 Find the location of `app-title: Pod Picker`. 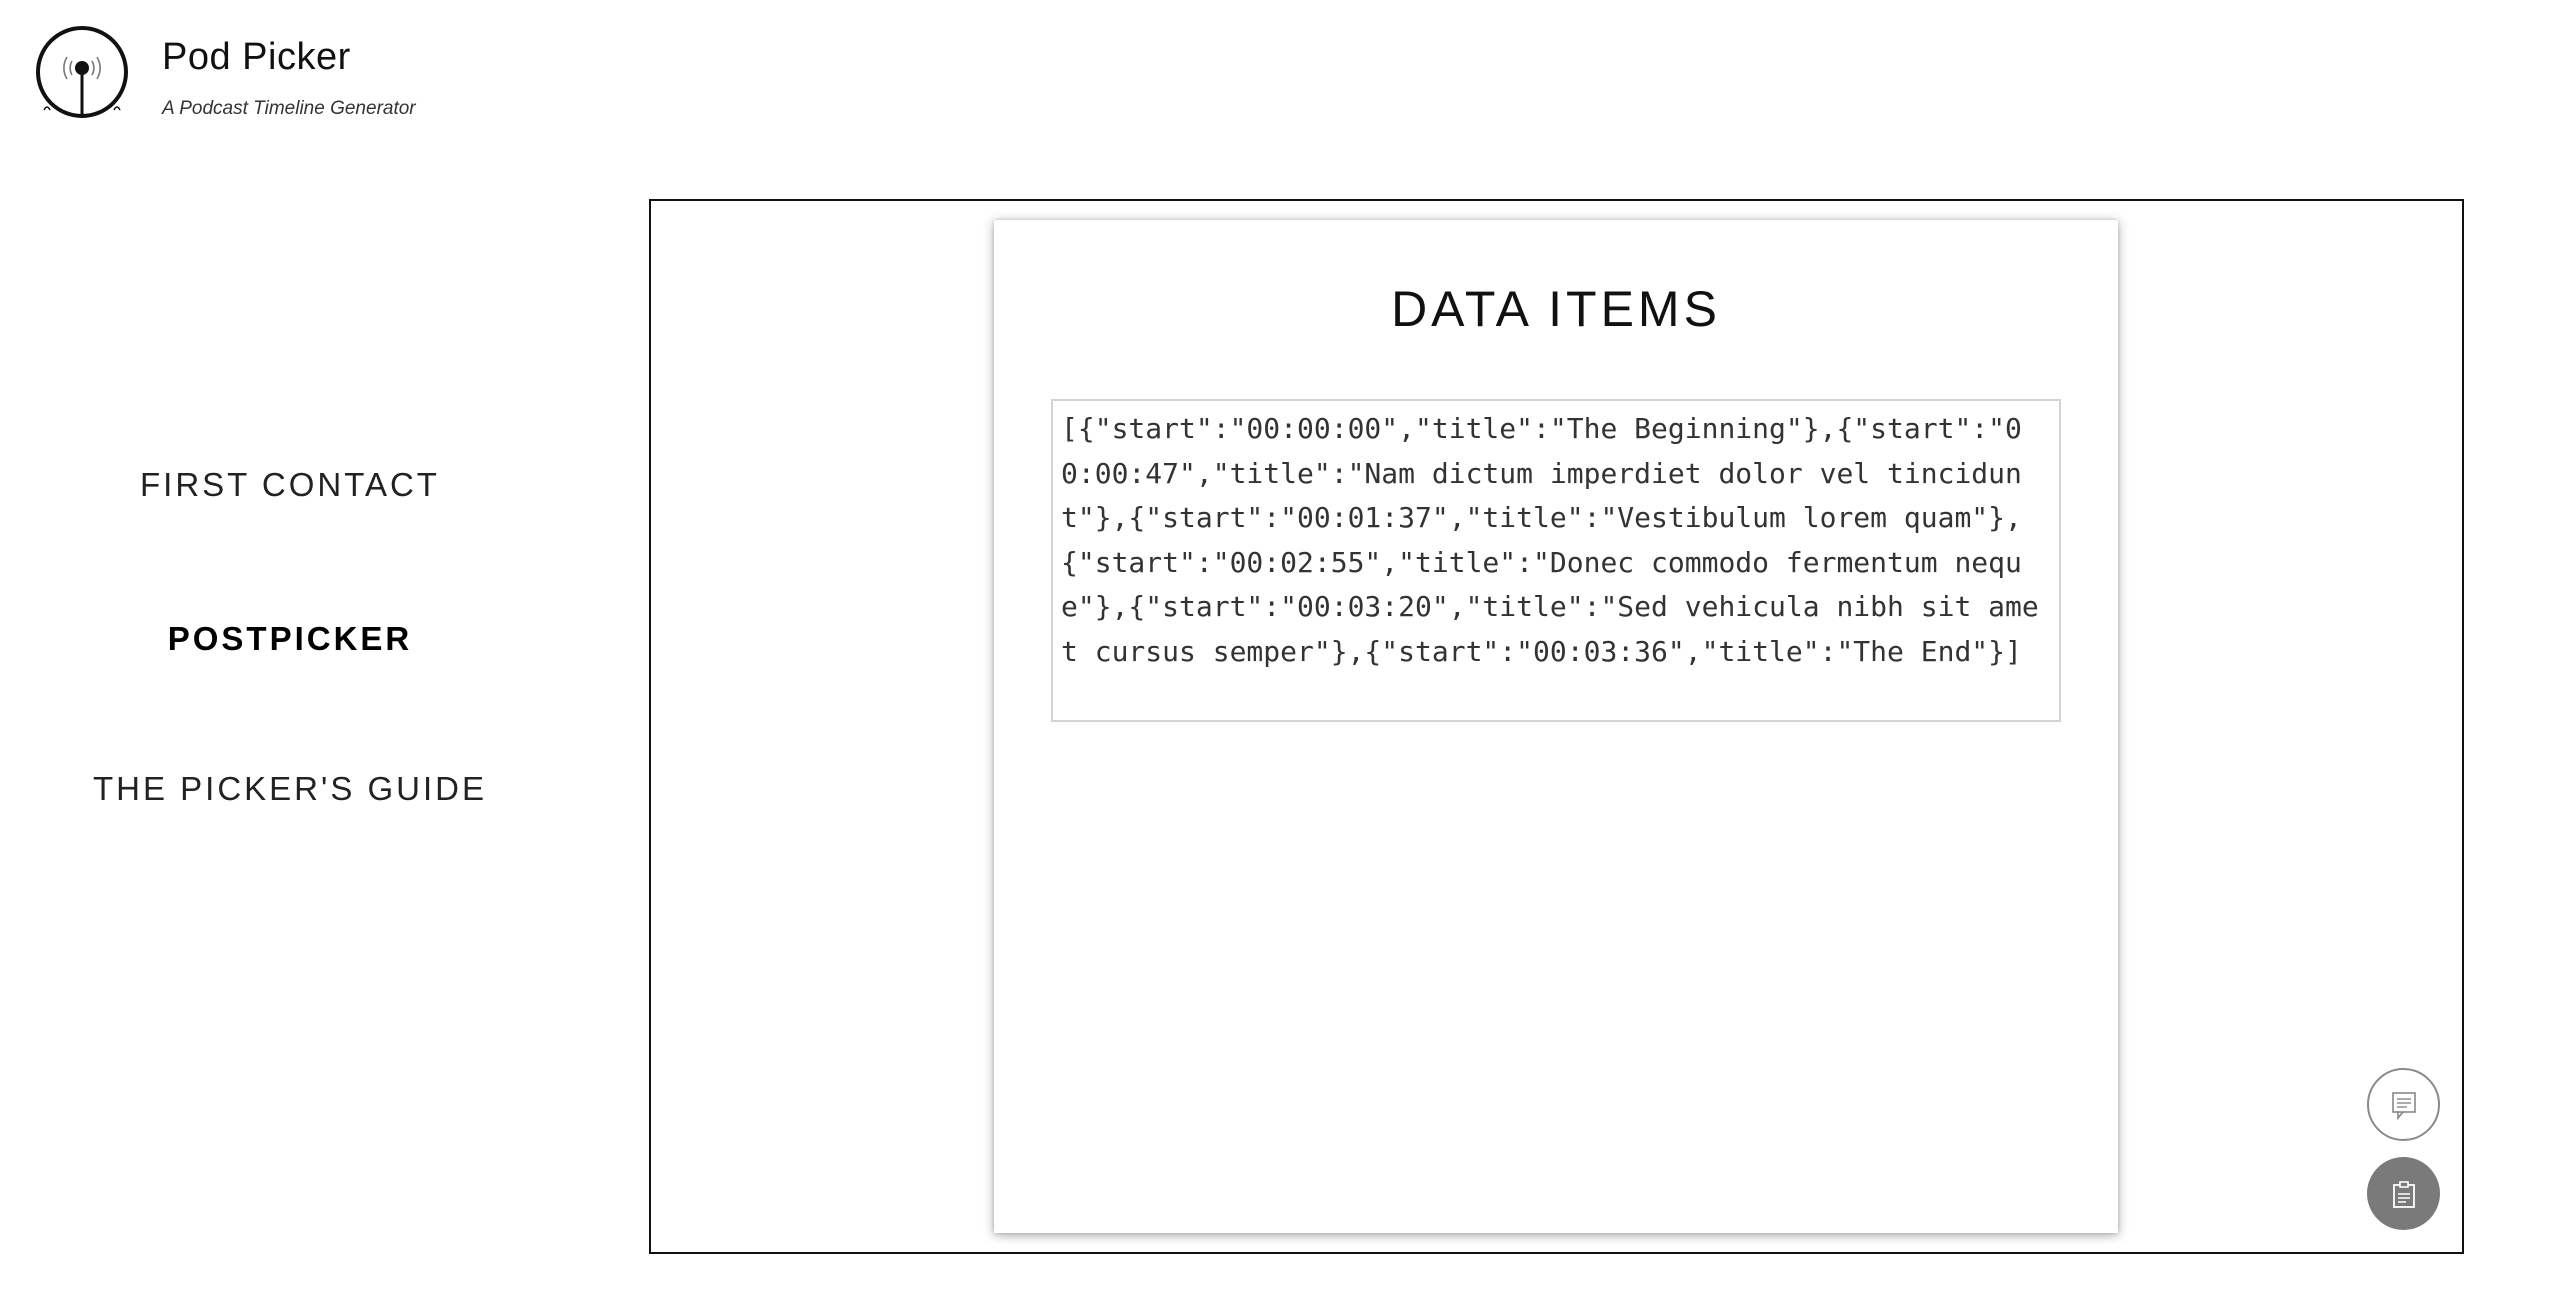

app-title: Pod Picker is located at coordinates (256, 57).